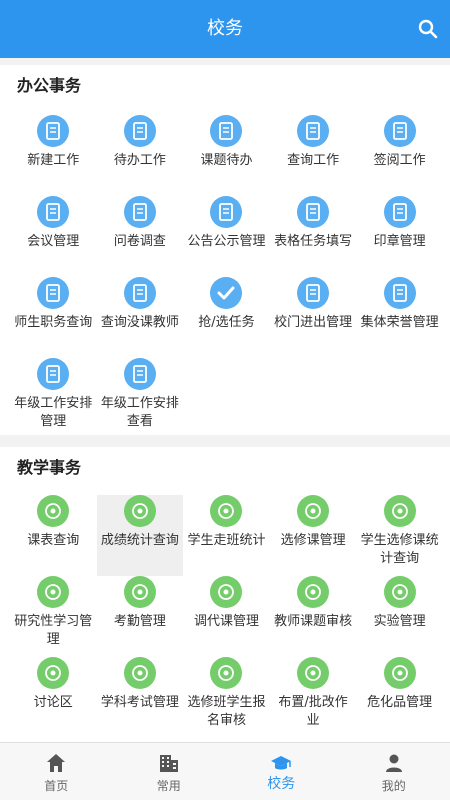  I want to click on item-label: 公告公示管理, so click(226, 241).